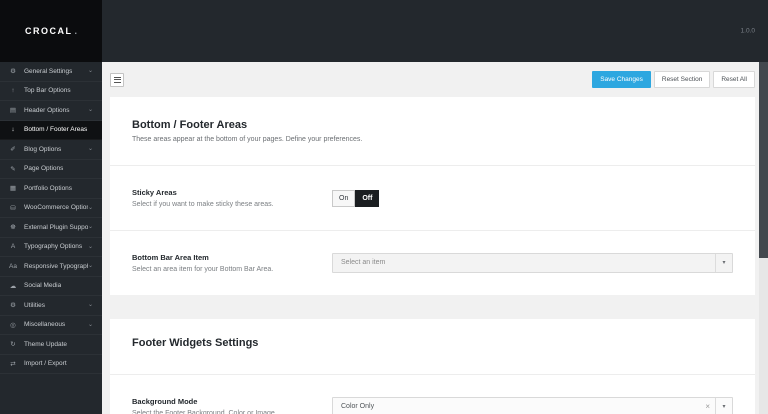  Describe the element at coordinates (154, 192) in the screenshot. I see `option-label: Sticky Areas` at that location.